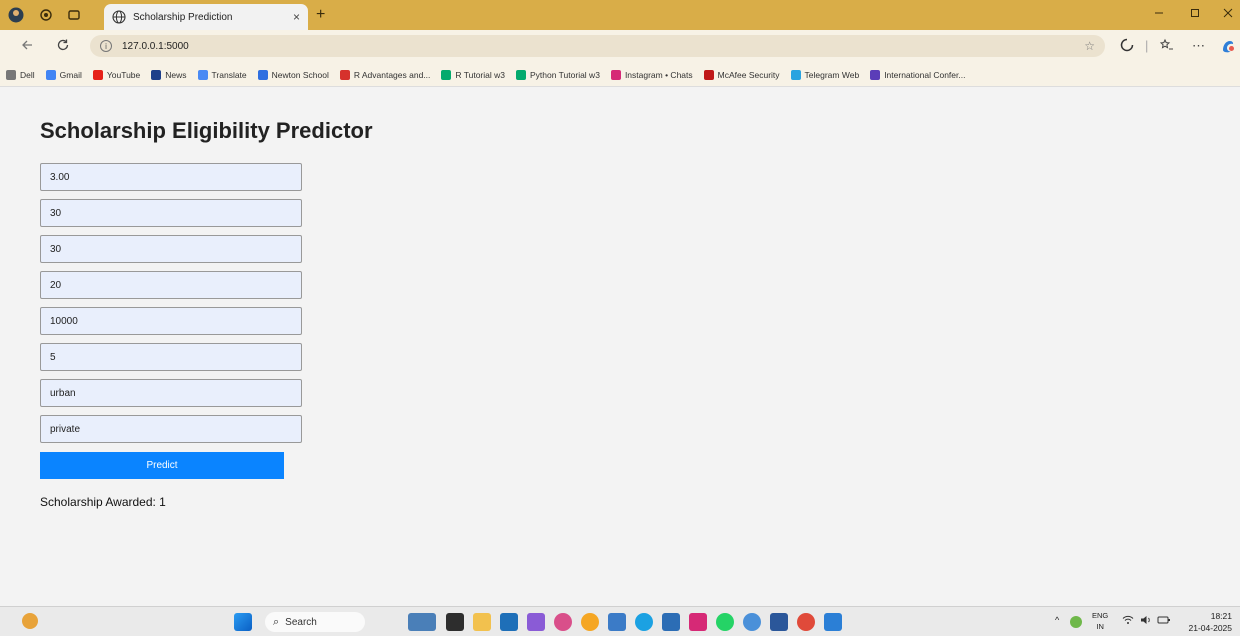 Image resolution: width=1240 pixels, height=636 pixels. What do you see at coordinates (1076, 622) in the screenshot?
I see `tray-app-icon` at bounding box center [1076, 622].